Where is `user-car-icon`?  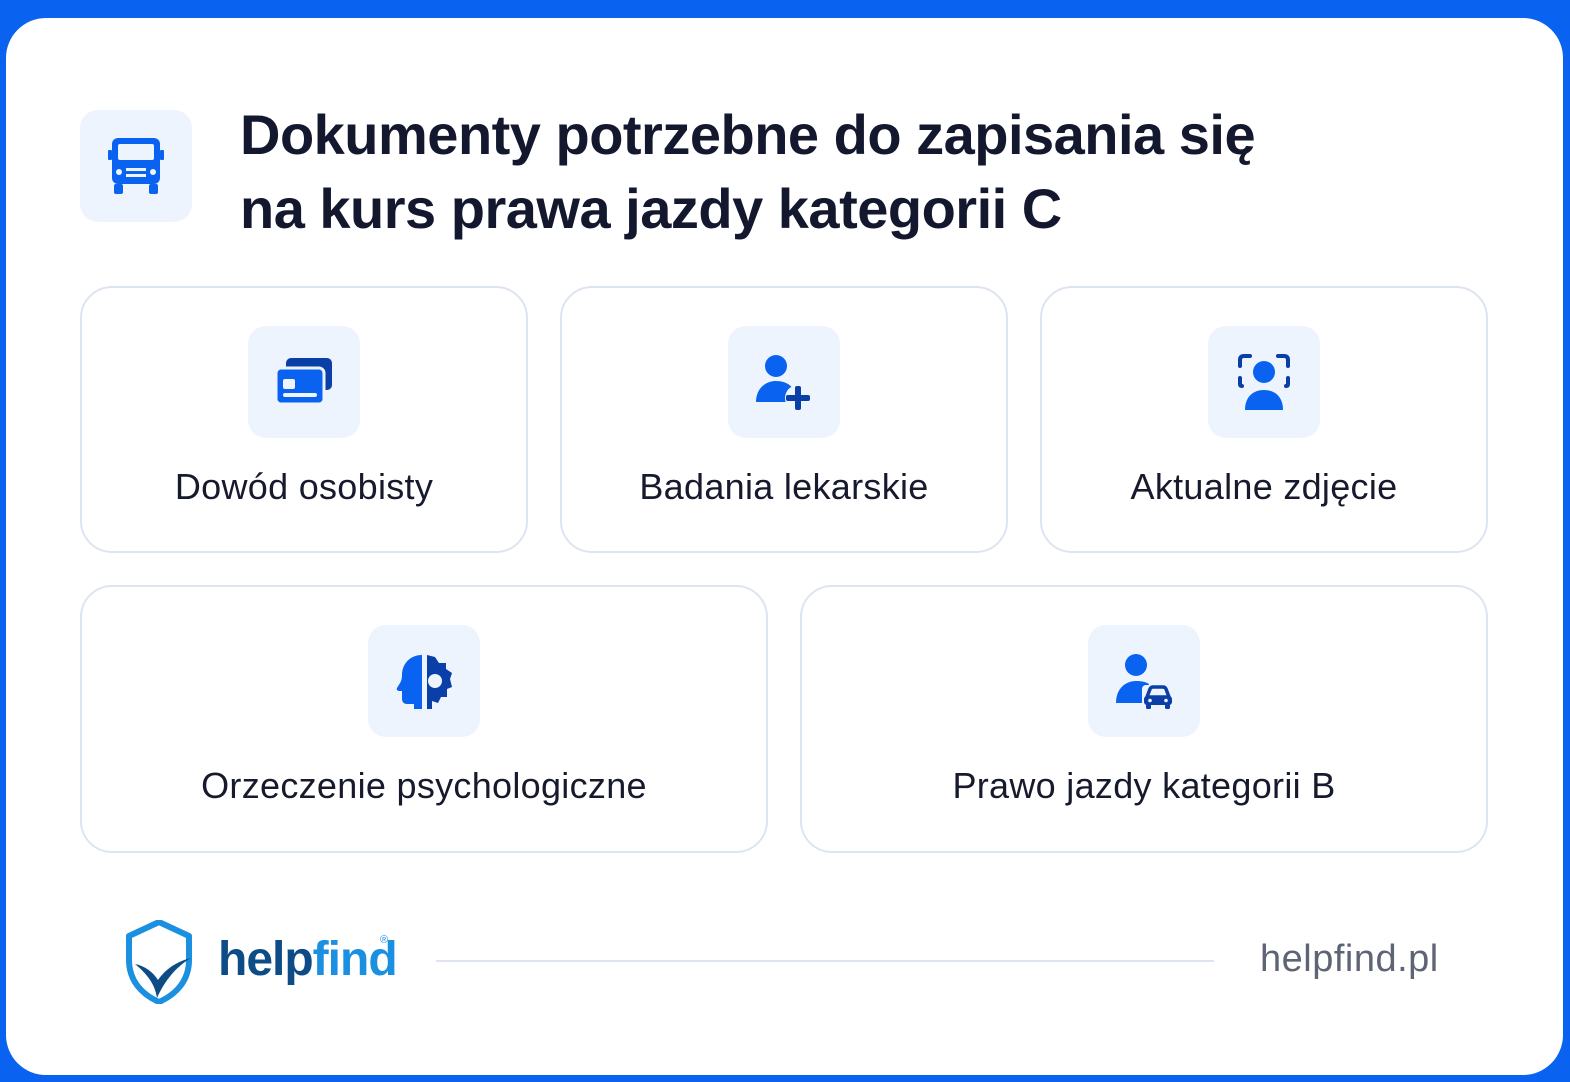 user-car-icon is located at coordinates (1145, 682).